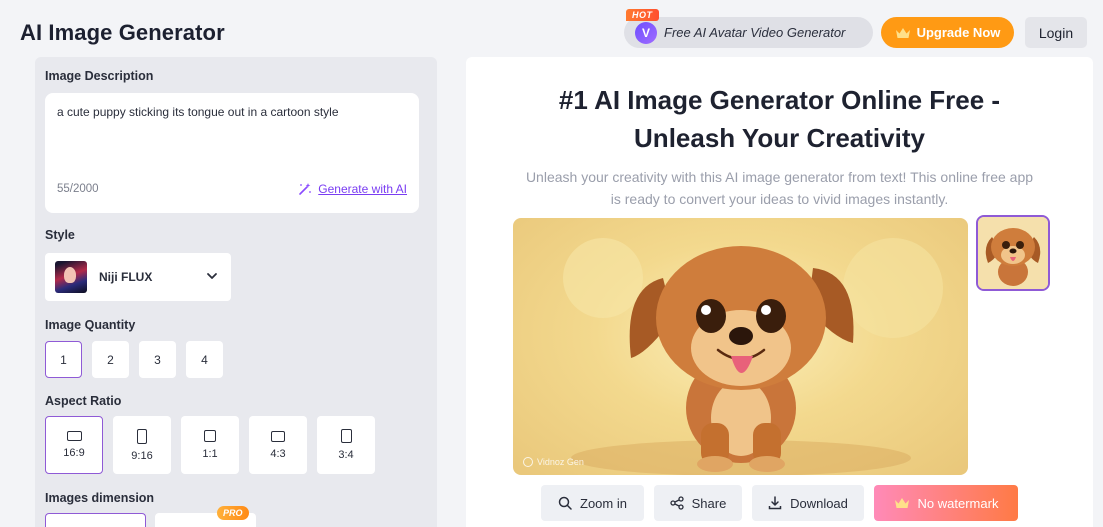 The height and width of the screenshot is (527, 1103). Describe the element at coordinates (528, 462) in the screenshot. I see `watermark-logo-icon` at that location.